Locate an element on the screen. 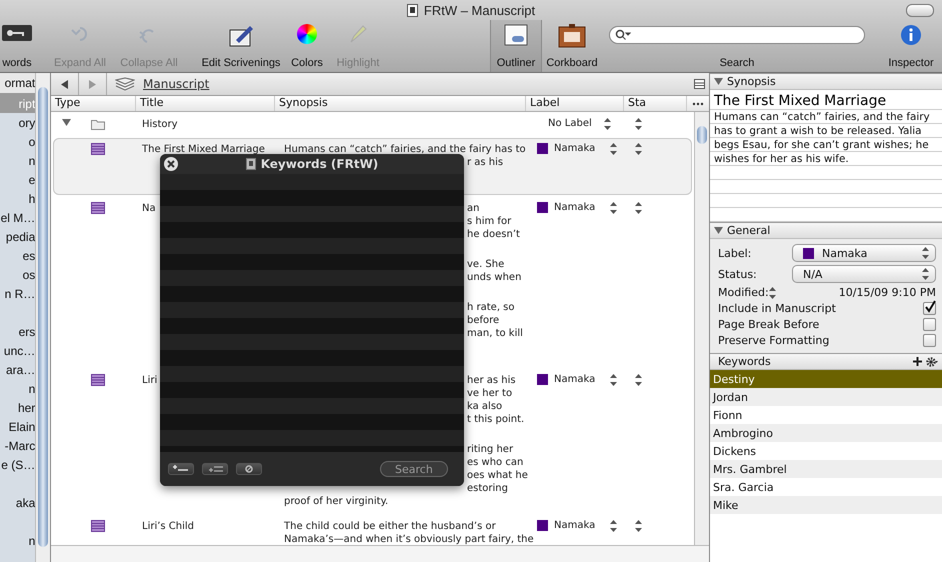 This screenshot has width=942, height=562. synopsis-text: es who can is located at coordinates (495, 462).